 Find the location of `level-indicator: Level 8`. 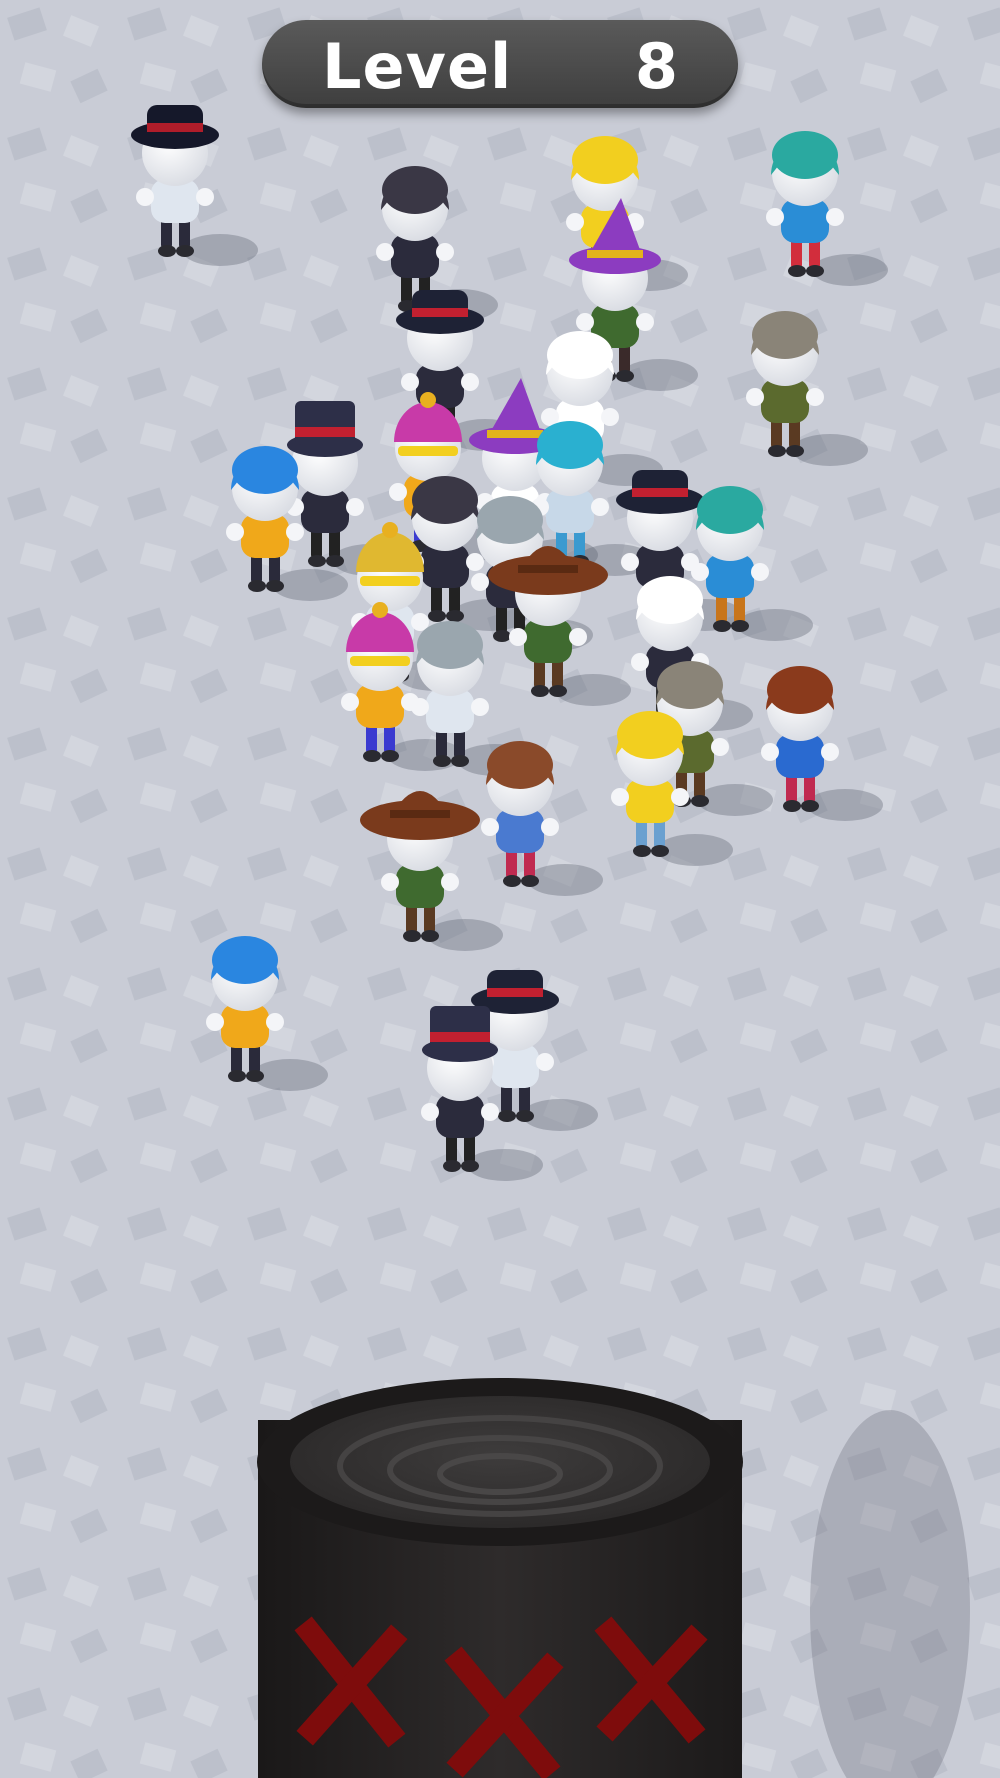

level-indicator: Level 8 is located at coordinates (500, 64).